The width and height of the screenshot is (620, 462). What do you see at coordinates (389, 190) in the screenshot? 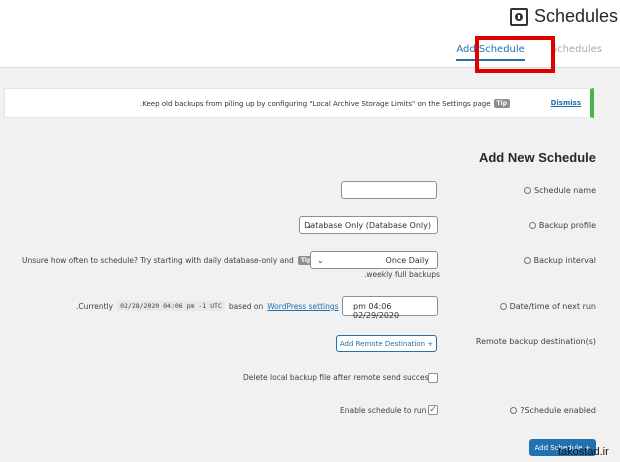
I see `schedule-name-input` at bounding box center [389, 190].